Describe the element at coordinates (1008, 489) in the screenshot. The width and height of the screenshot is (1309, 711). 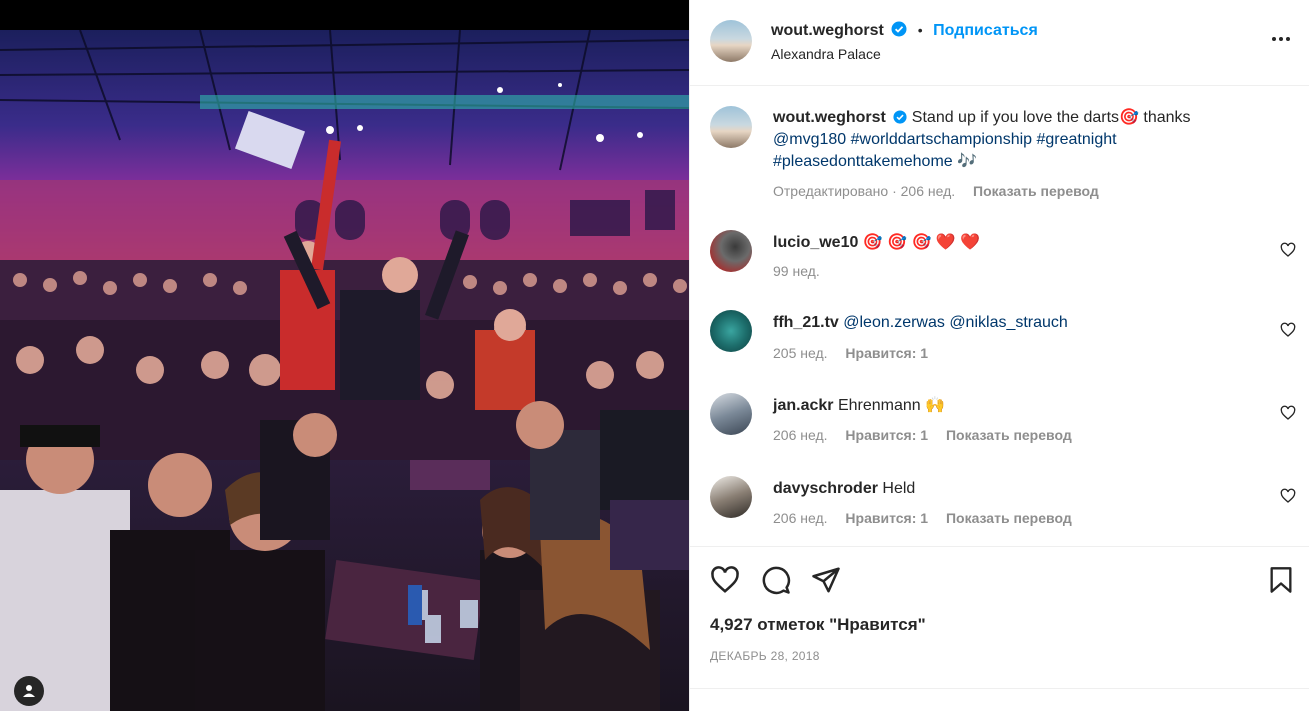
I see `comment-text: davyschroder Held` at that location.